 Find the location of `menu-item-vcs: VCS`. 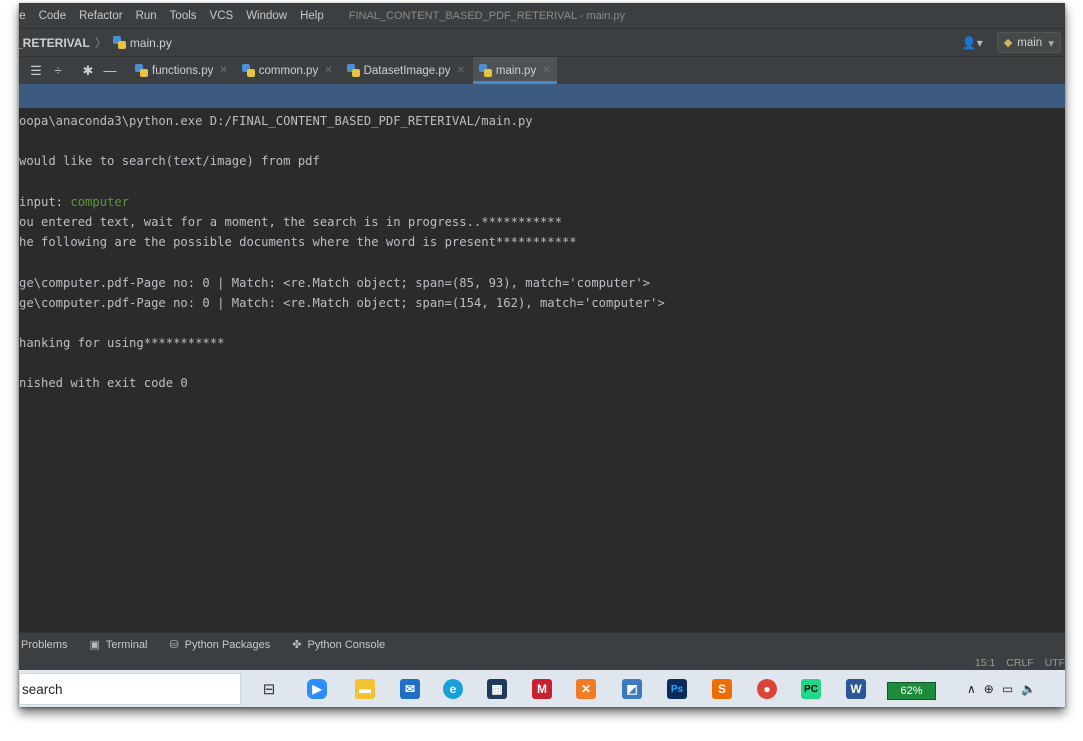

menu-item-vcs: VCS is located at coordinates (222, 16).